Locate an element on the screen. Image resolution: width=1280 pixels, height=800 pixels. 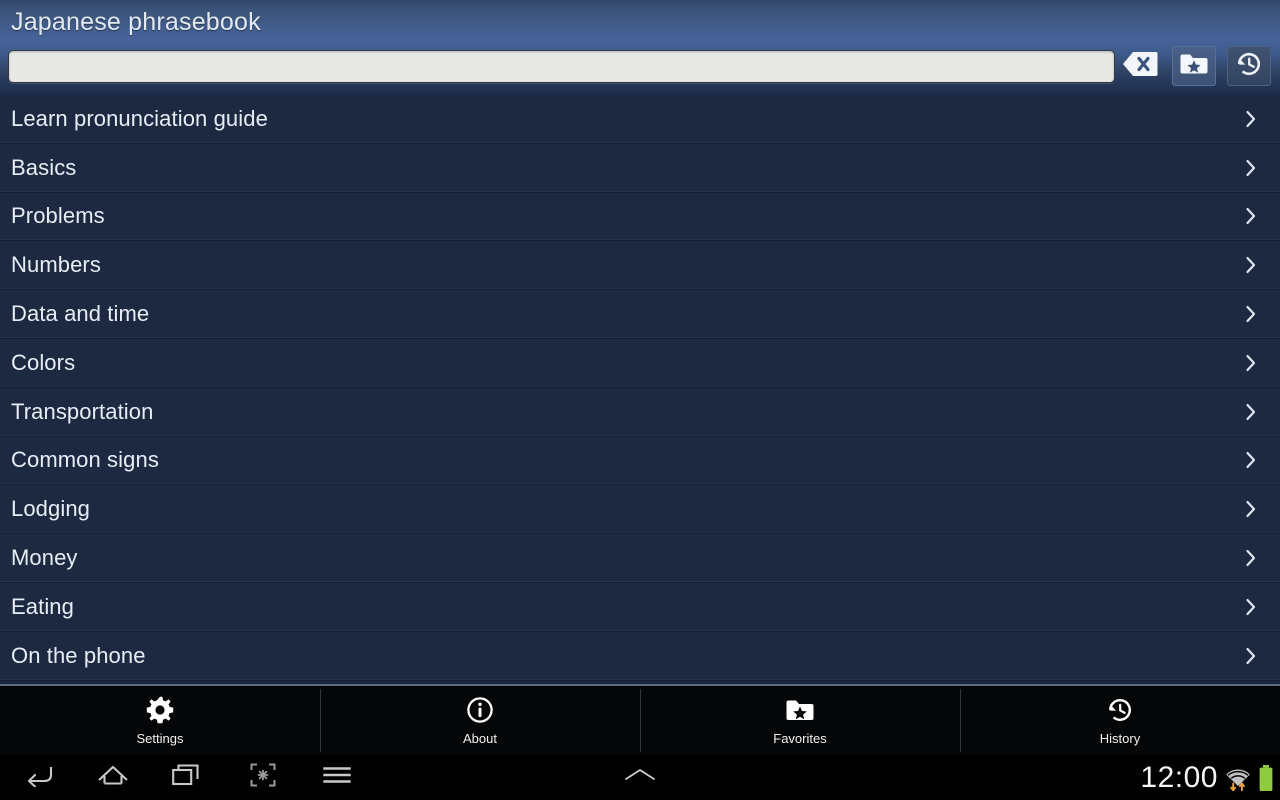
nav-expand-button is located at coordinates (640, 777).